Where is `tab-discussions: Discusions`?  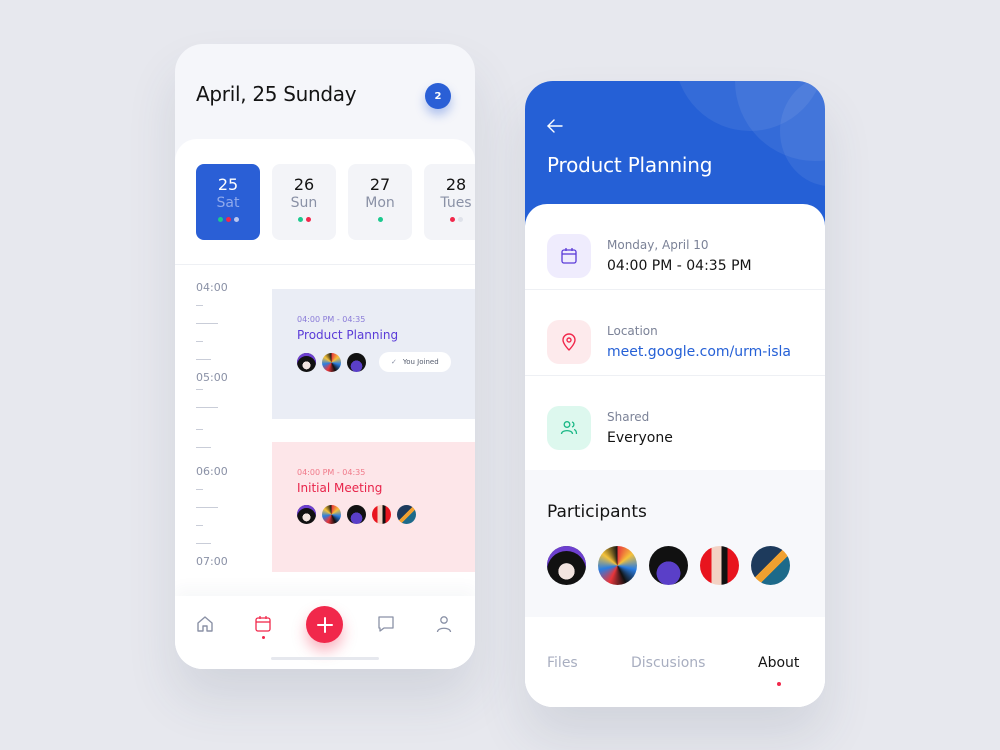 tab-discussions: Discusions is located at coordinates (668, 663).